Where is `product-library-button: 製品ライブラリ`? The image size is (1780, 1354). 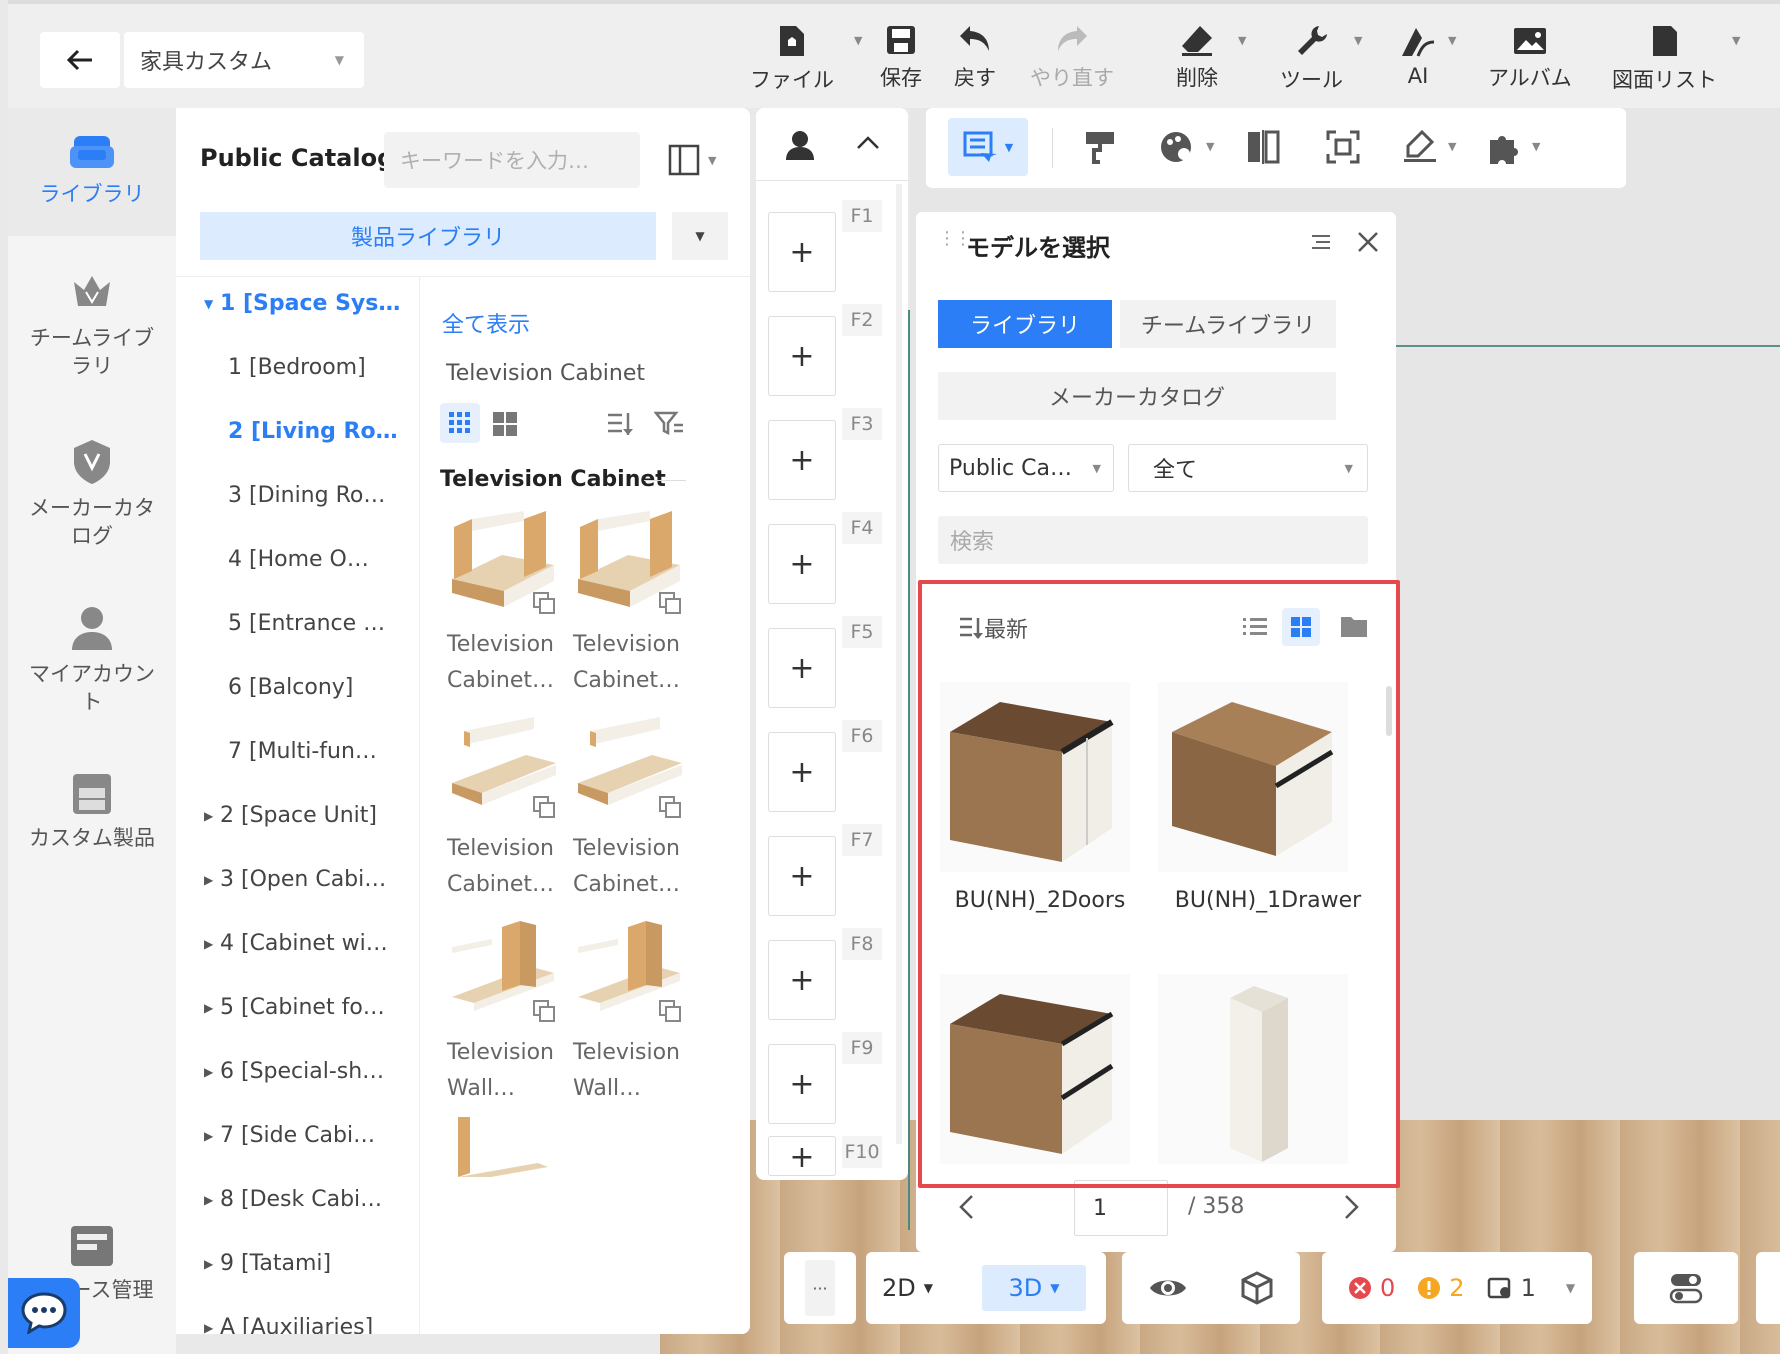 product-library-button: 製品ライブラリ is located at coordinates (428, 236).